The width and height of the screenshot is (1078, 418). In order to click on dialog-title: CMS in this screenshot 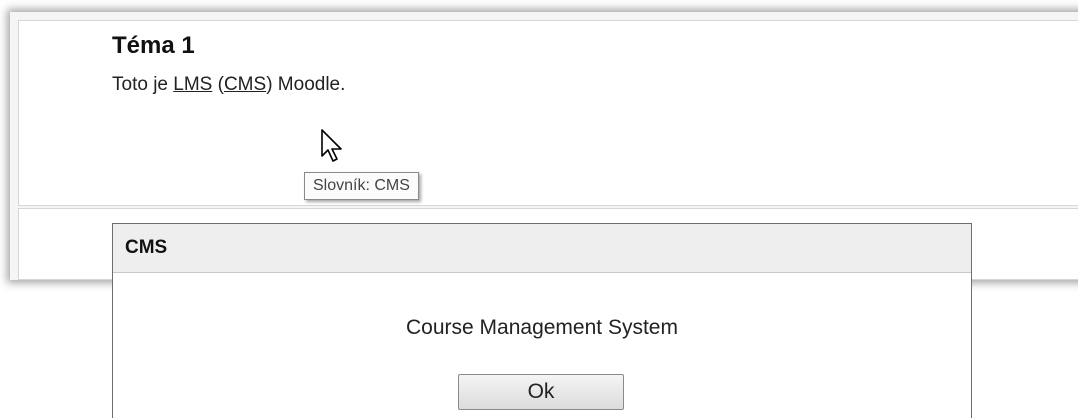, I will do `click(542, 248)`.